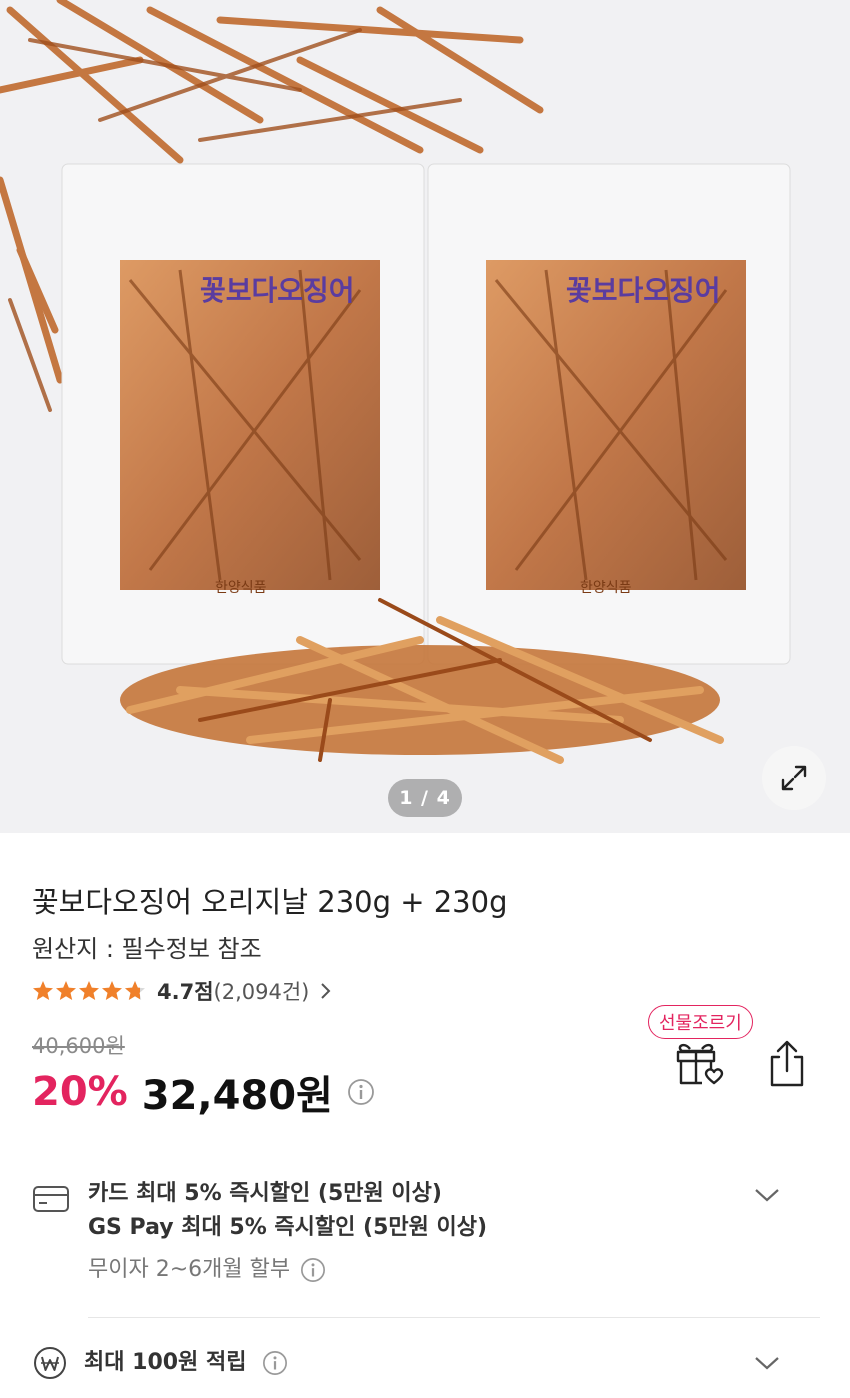 The image size is (850, 1398). I want to click on review-count: (2,094건), so click(261, 992).